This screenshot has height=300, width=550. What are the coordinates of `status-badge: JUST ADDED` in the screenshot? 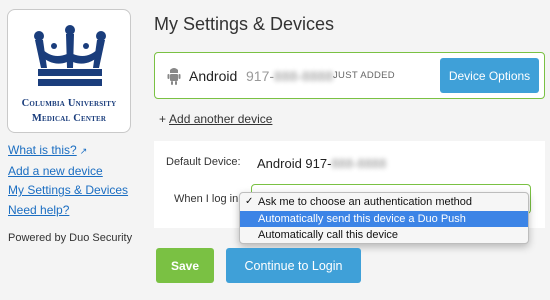 It's located at (364, 75).